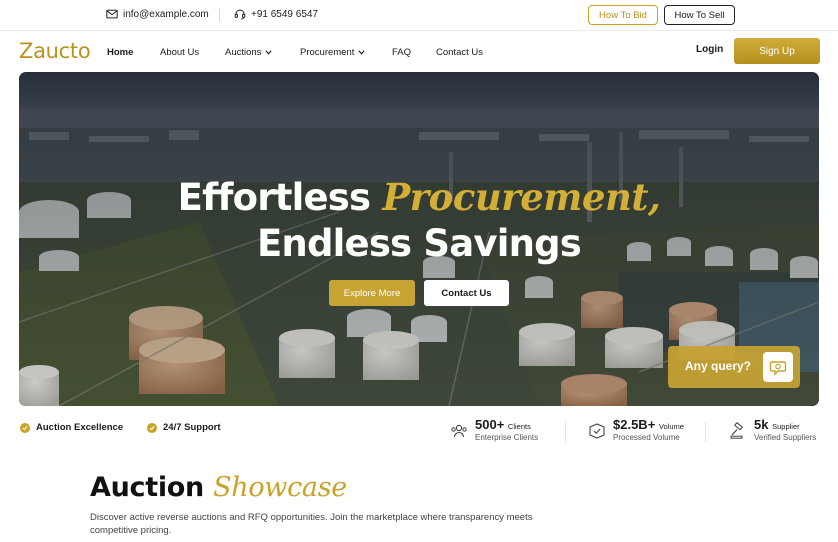 The width and height of the screenshot is (838, 542). I want to click on stat-caption: Verified Suppliers, so click(785, 437).